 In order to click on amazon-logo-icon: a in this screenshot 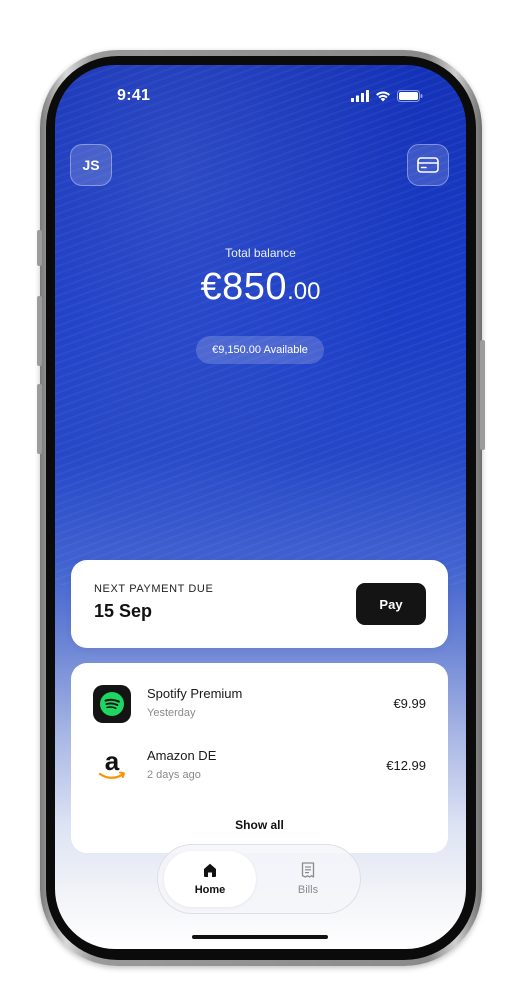, I will do `click(112, 766)`.